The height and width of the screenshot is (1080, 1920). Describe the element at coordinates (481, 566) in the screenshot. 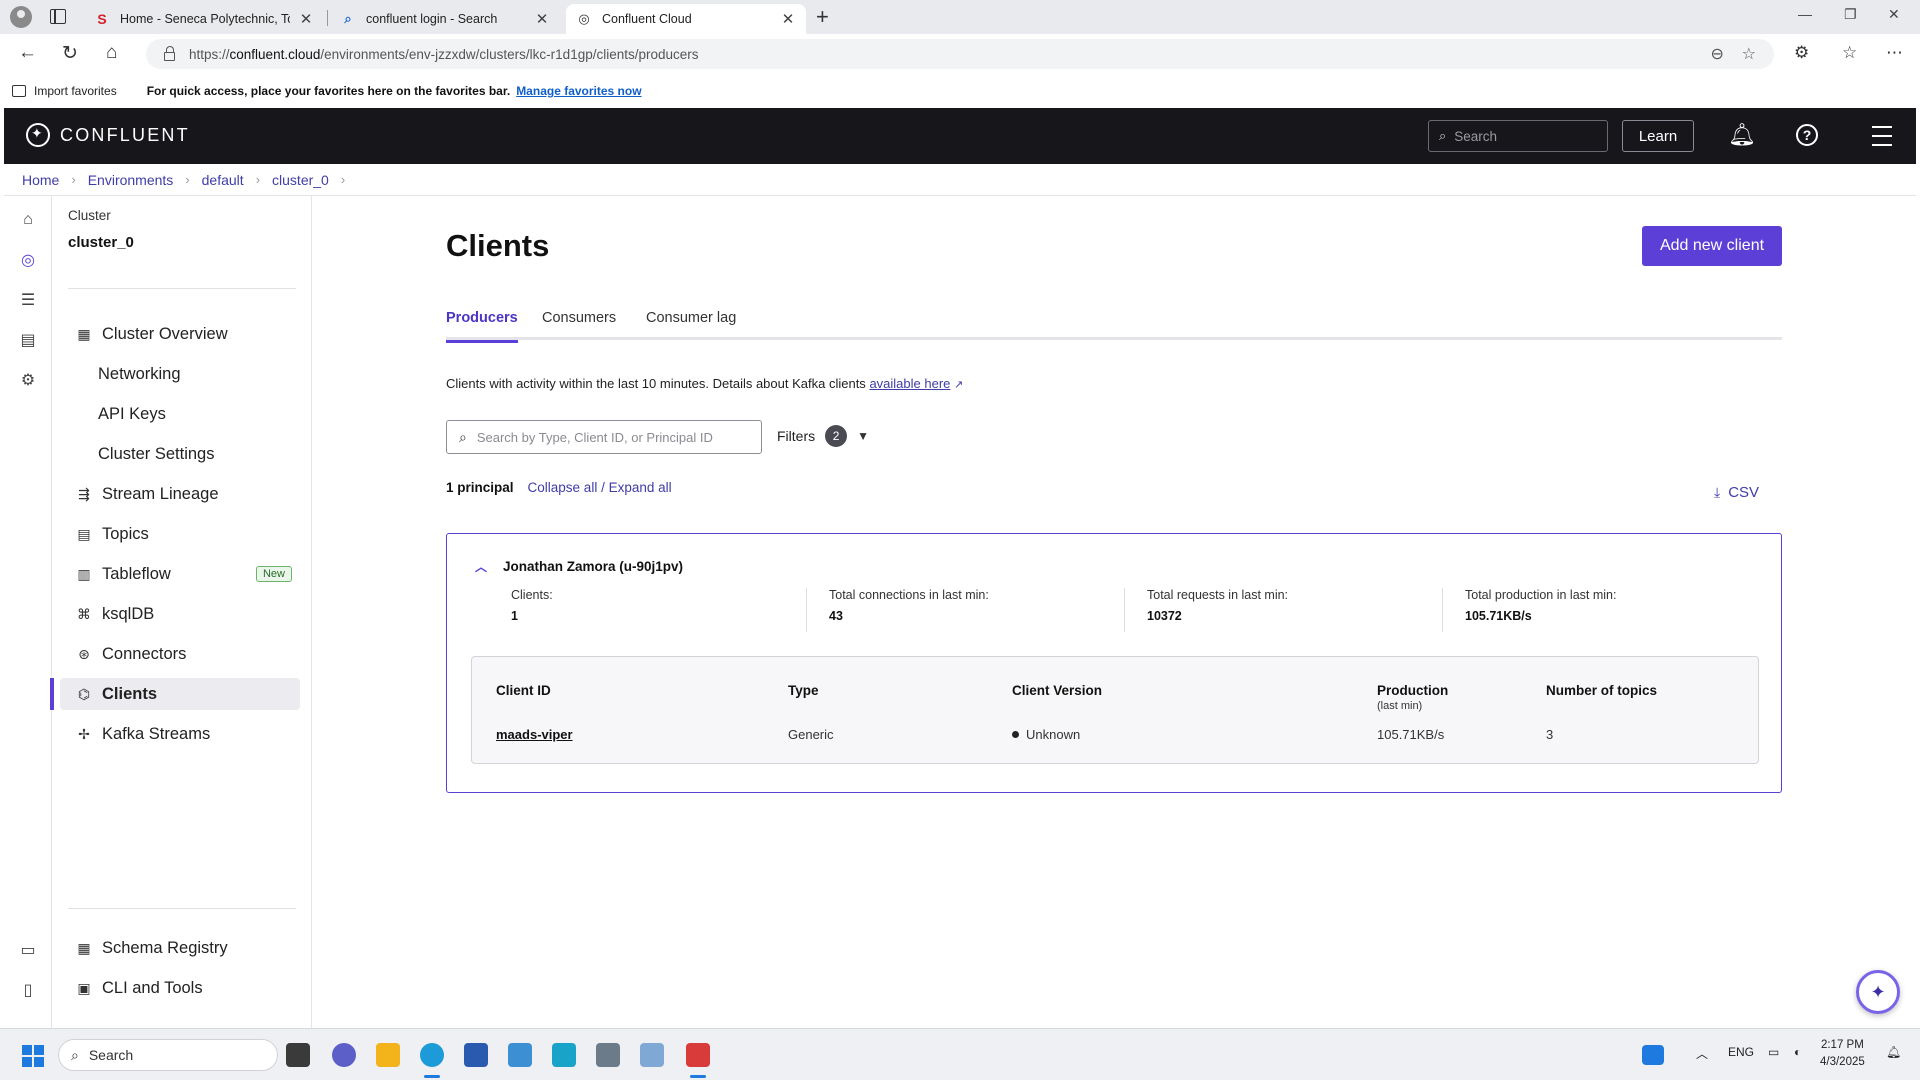

I see `chevron-up-icon: ︿` at that location.